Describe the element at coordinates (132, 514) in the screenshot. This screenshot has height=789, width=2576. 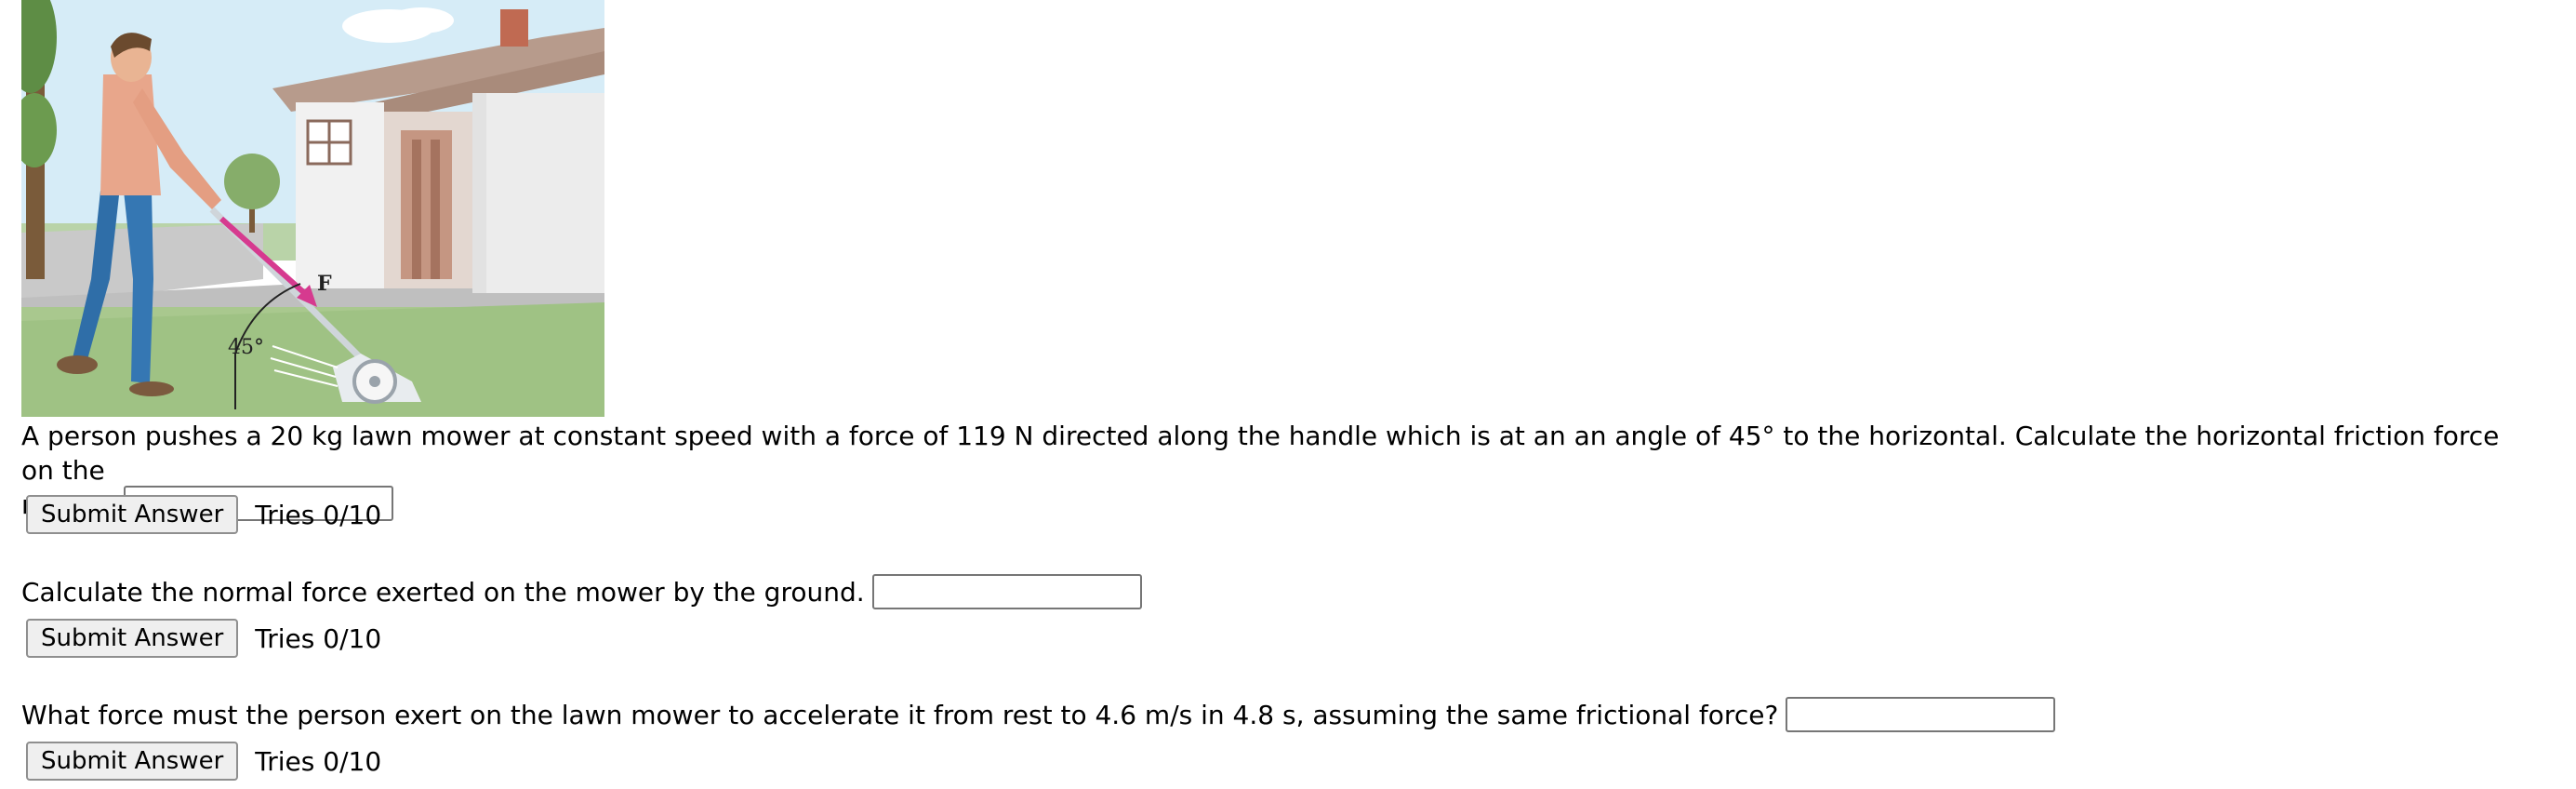
I see `submit-answer-button-1: Submit Answer` at that location.